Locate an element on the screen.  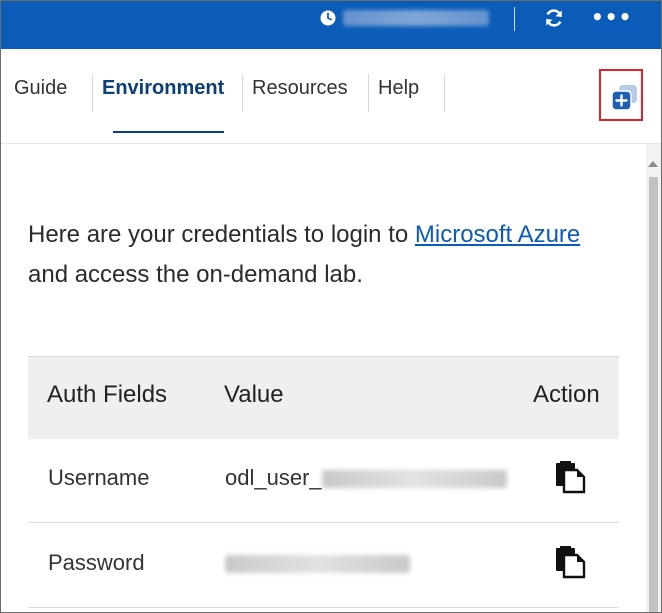
scroll-up-arrow is located at coordinates (653, 164).